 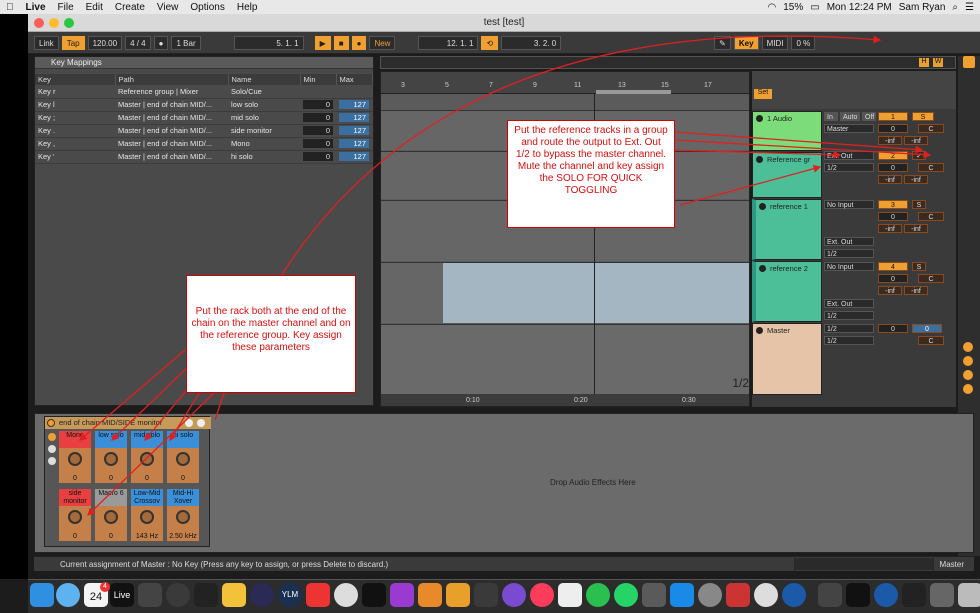 What do you see at coordinates (787, 158) in the screenshot?
I see `track-name: Reference gr` at bounding box center [787, 158].